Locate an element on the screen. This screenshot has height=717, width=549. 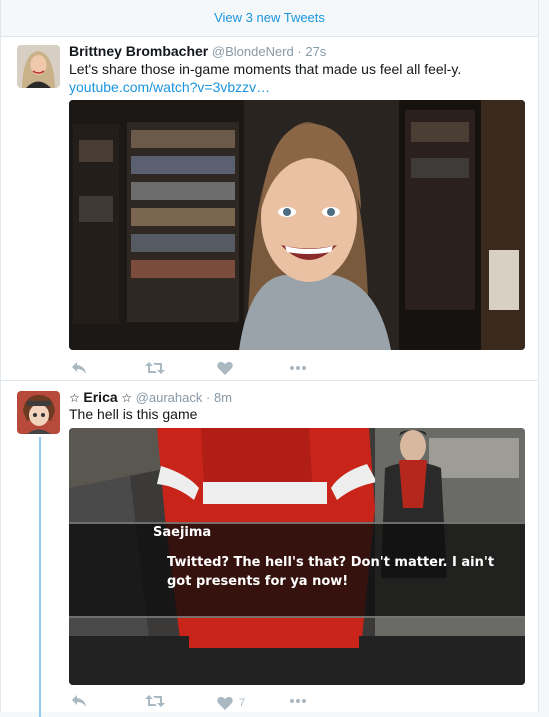
like-count: 7 is located at coordinates (242, 703).